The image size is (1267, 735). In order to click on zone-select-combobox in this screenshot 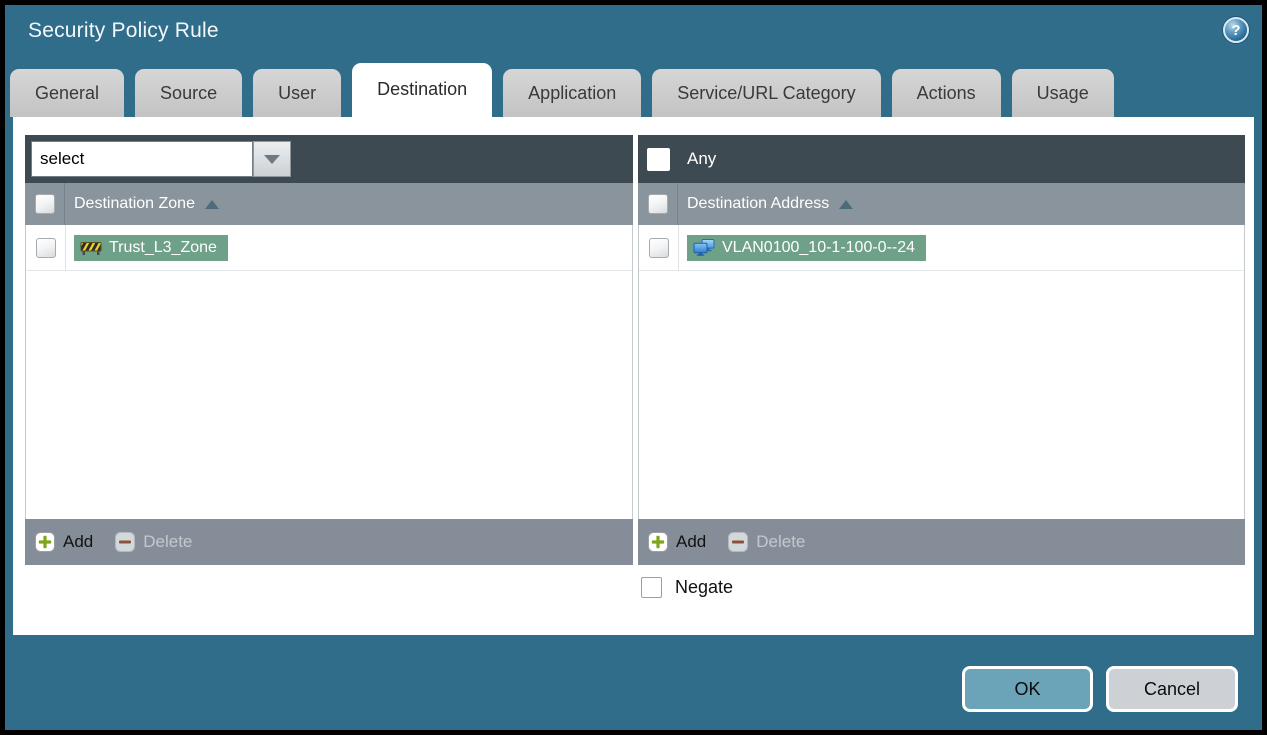, I will do `click(161, 159)`.